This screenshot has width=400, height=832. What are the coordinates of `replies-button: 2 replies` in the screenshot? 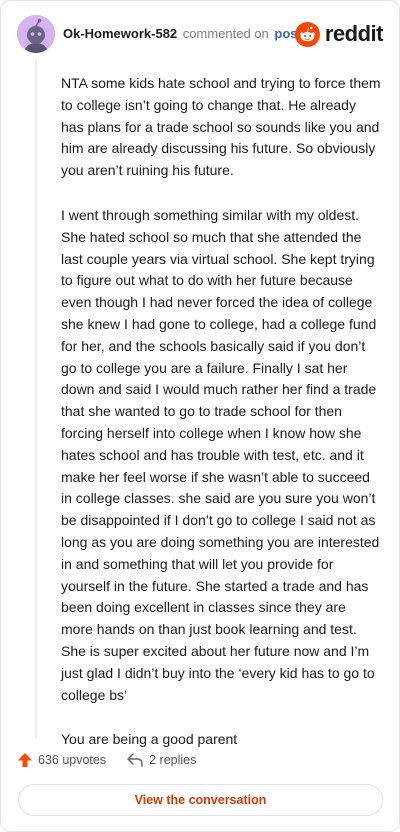 It's located at (161, 760).